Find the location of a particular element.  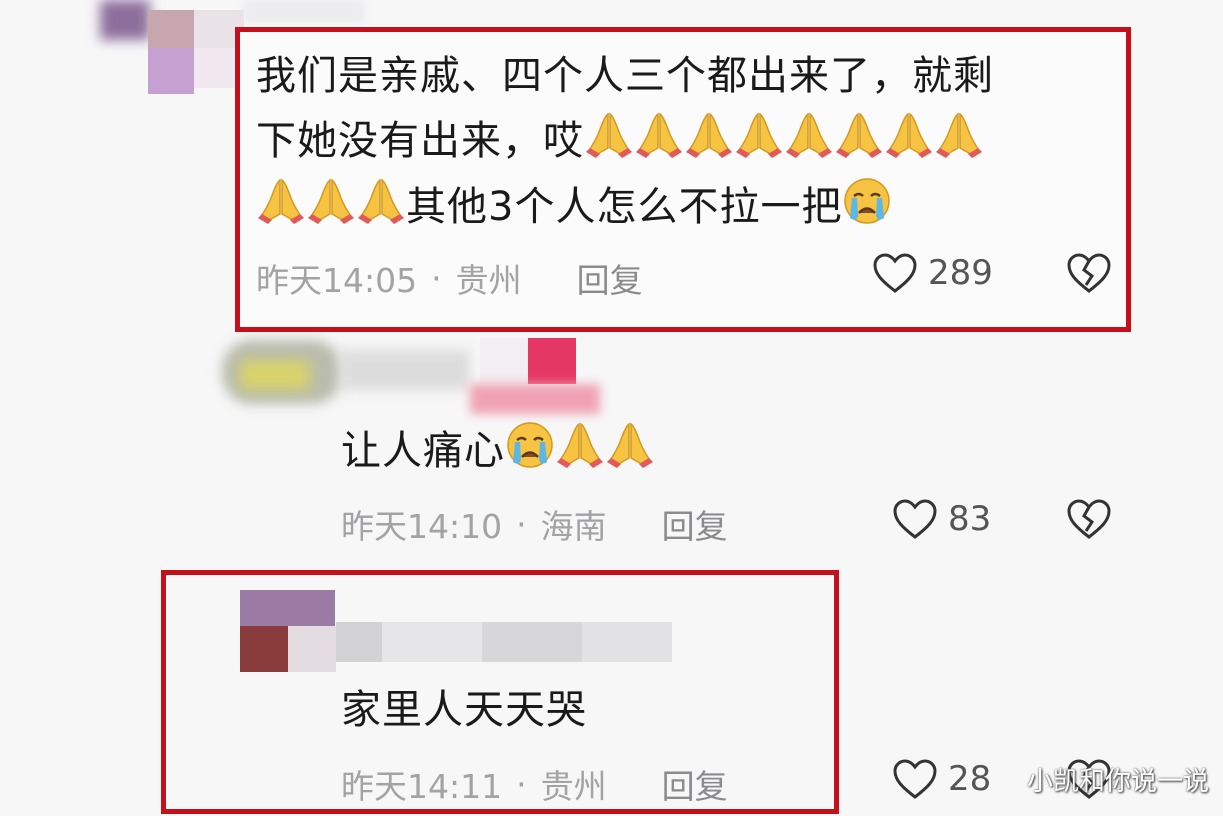

comment-3-text-row: 家里人天天哭 is located at coordinates (464, 710).